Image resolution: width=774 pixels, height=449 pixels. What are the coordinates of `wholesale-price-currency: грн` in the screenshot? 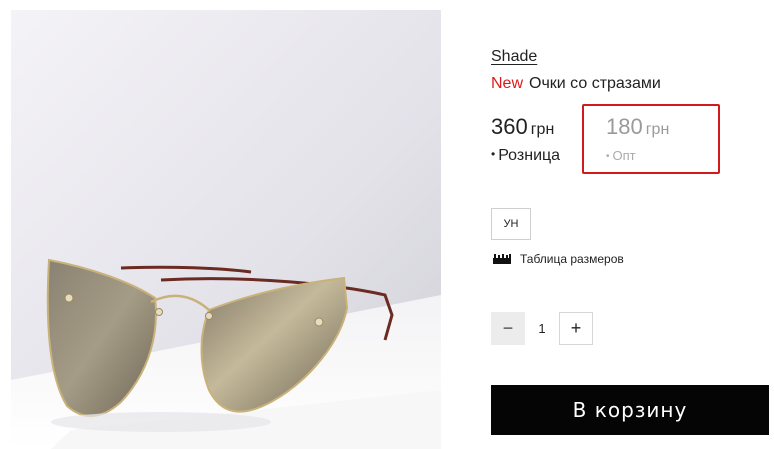 It's located at (657, 129).